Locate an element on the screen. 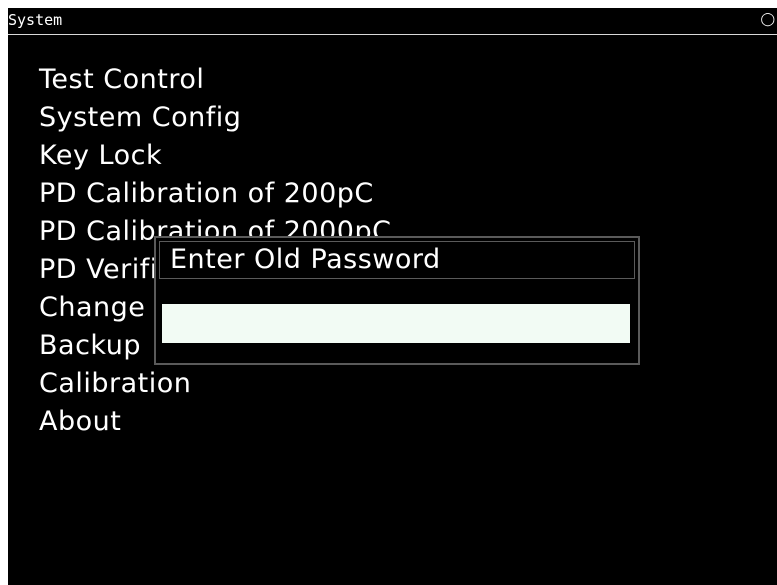 The image size is (777, 585). old-password-input is located at coordinates (396, 323).